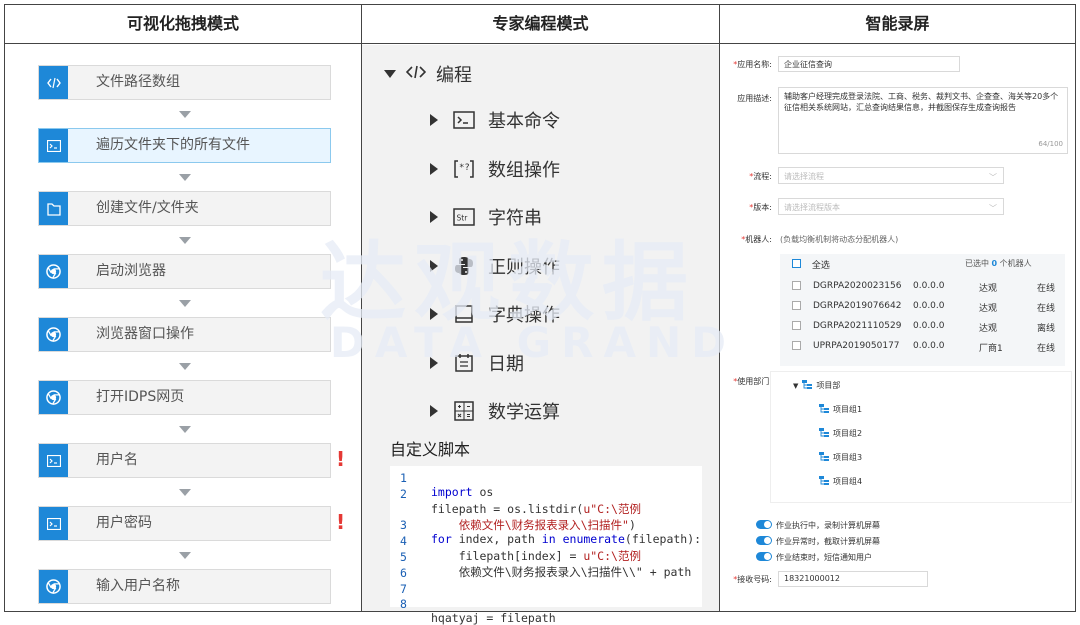  I want to click on line-number: 7, so click(403, 588).